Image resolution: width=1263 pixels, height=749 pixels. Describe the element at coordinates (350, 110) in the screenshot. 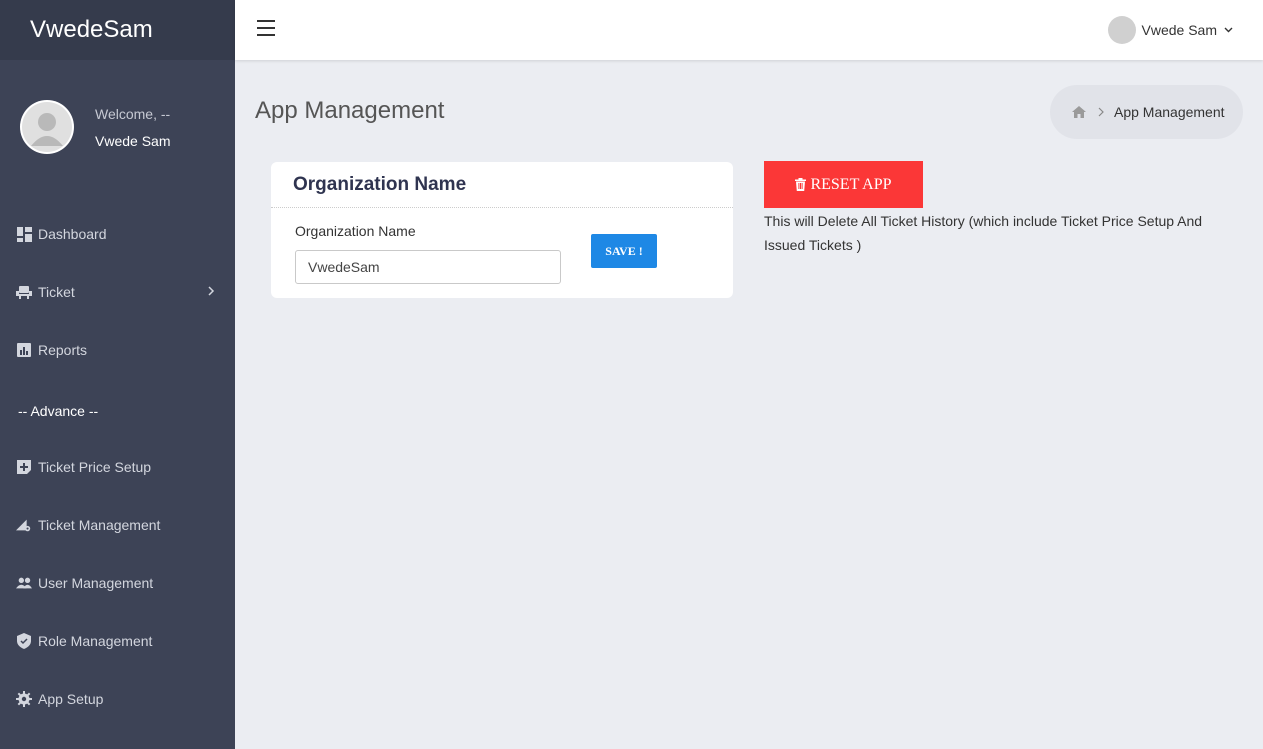

I see `page-title: App Management` at that location.